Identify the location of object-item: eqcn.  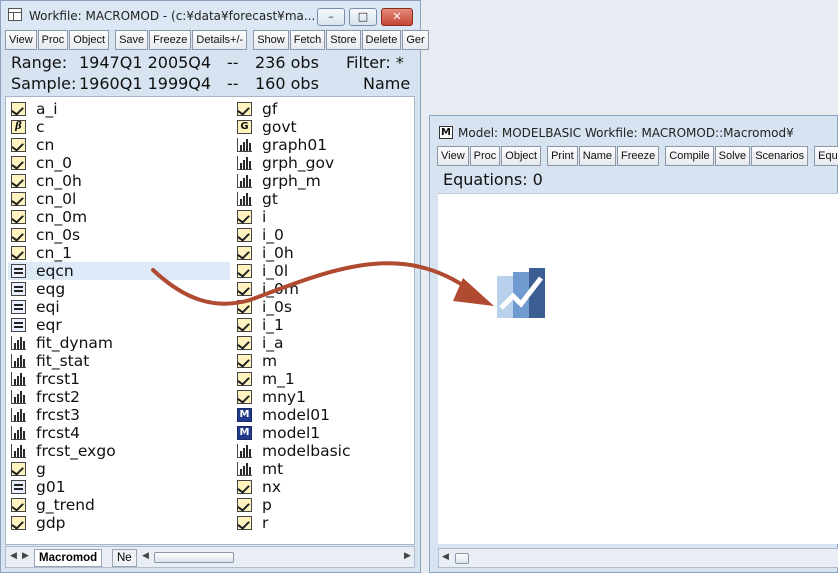
(119, 271).